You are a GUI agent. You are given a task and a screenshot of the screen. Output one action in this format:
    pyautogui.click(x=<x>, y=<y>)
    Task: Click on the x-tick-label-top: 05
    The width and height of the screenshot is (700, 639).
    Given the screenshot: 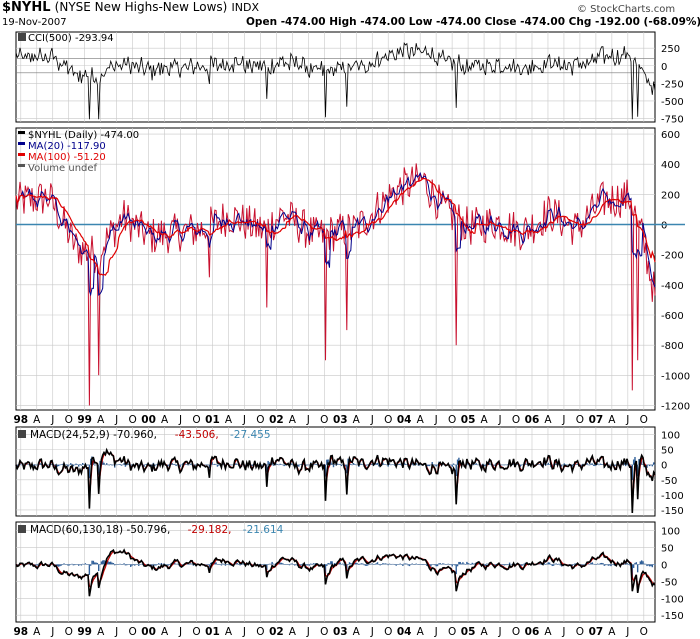 What is the action you would take?
    pyautogui.click(x=468, y=420)
    